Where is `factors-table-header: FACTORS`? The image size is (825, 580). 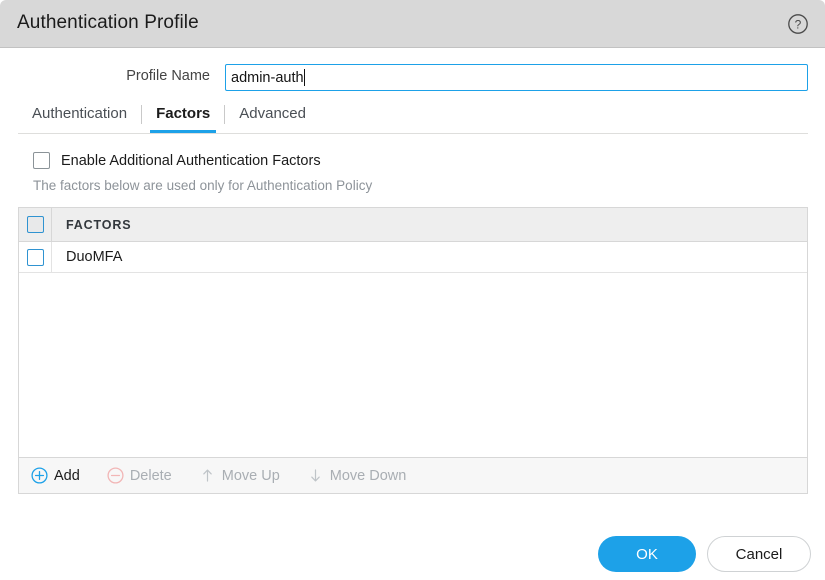
factors-table-header: FACTORS is located at coordinates (413, 225).